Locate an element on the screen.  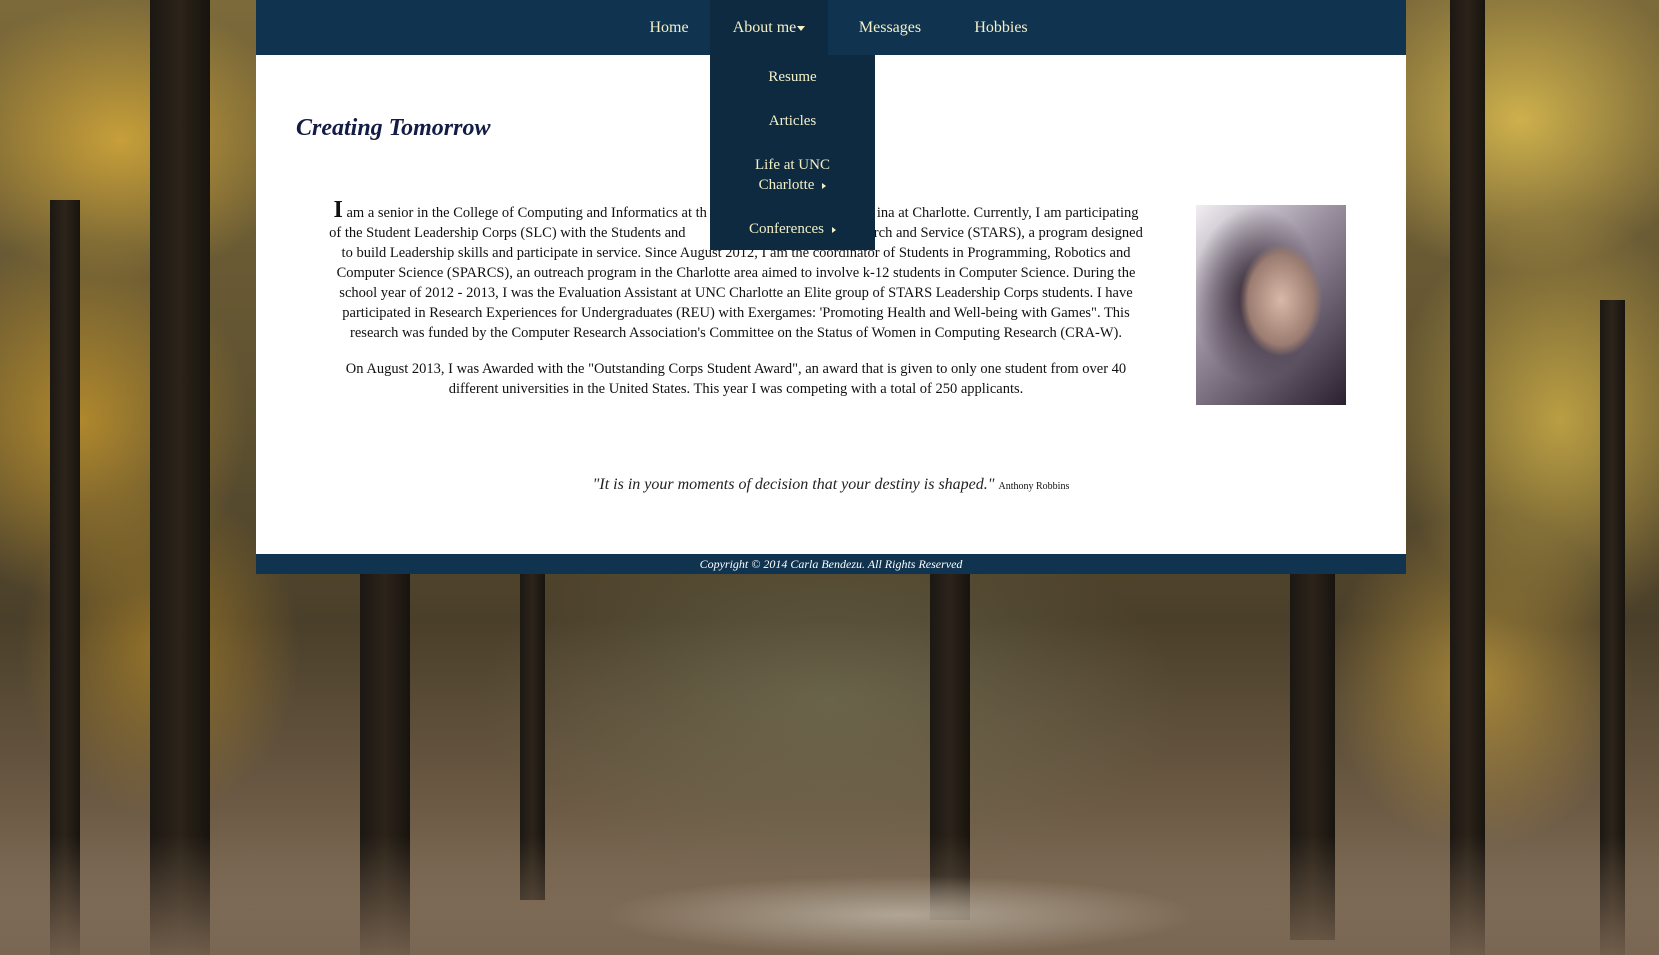
dropdown-item-articles: Articles is located at coordinates (792, 121).